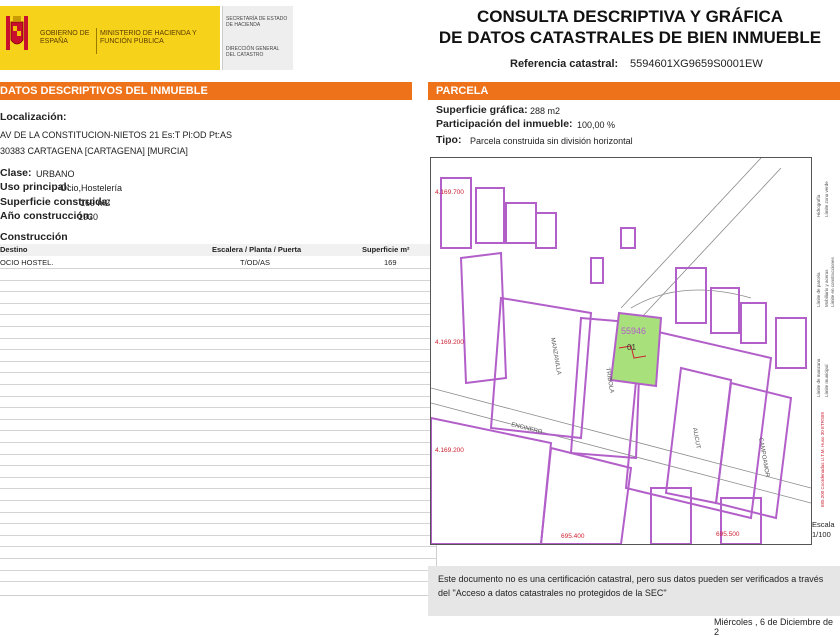  Describe the element at coordinates (630, 37) in the screenshot. I see `title-line-2: DE DATOS CATASTRALES DE BIEN INMUEBLE` at that location.